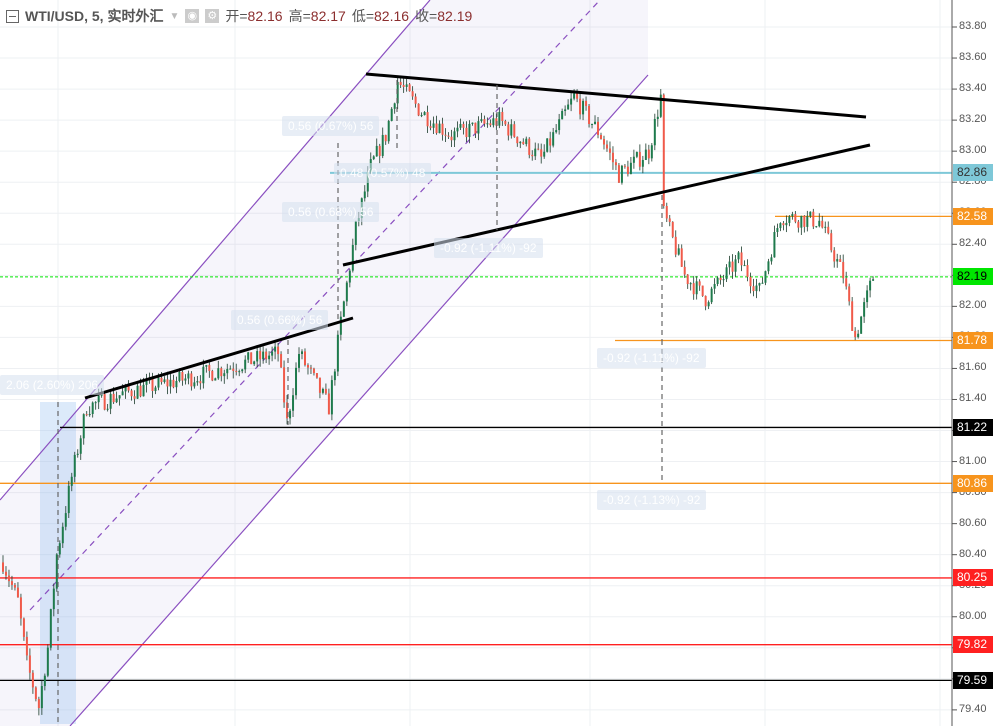  What do you see at coordinates (973, 243) in the screenshot?
I see `price-tick-label: 82.40` at bounding box center [973, 243].